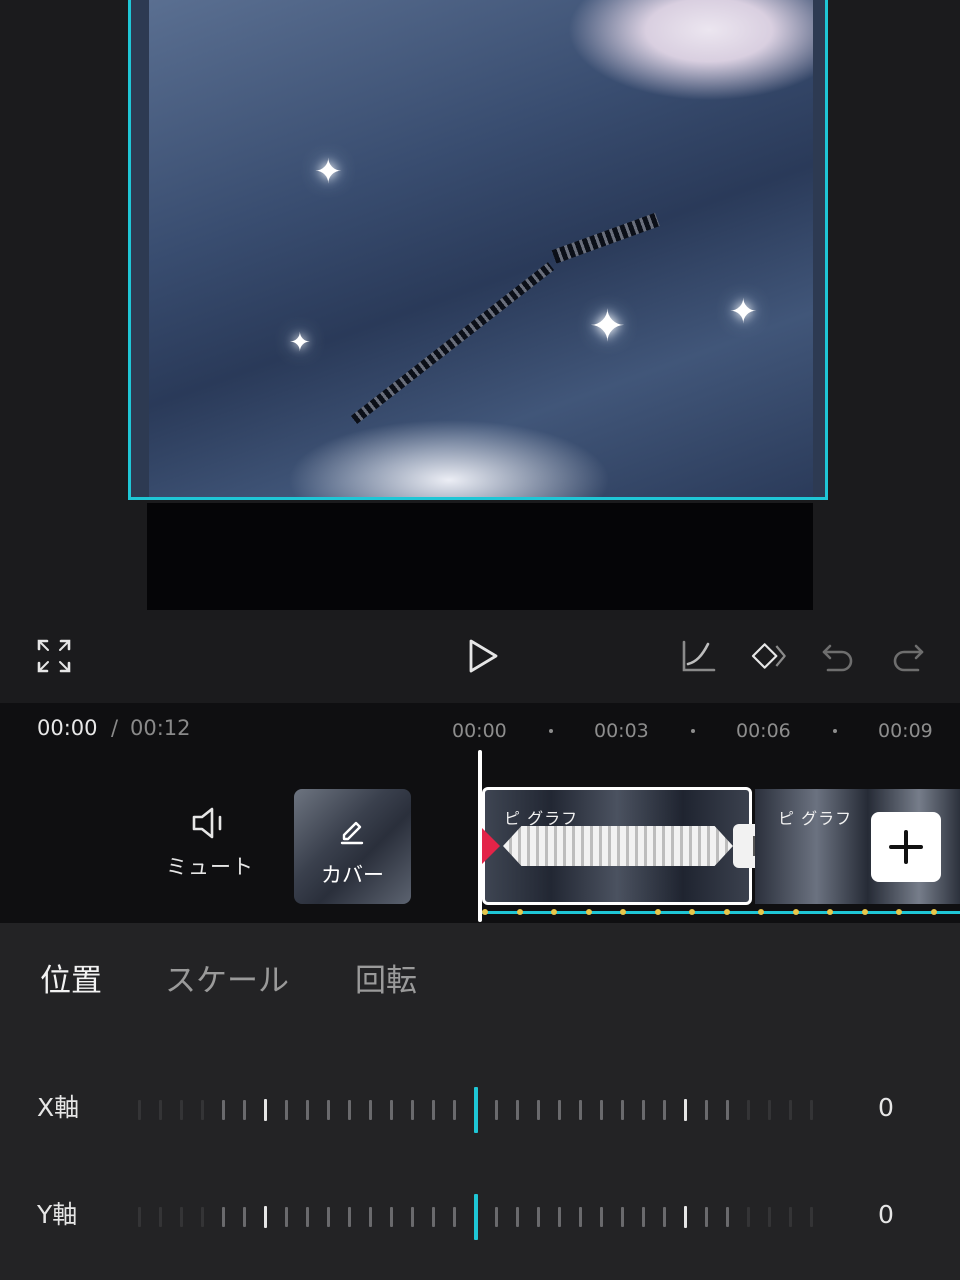 This screenshot has height=1280, width=960. What do you see at coordinates (768, 656) in the screenshot?
I see `keyframe-icon` at bounding box center [768, 656].